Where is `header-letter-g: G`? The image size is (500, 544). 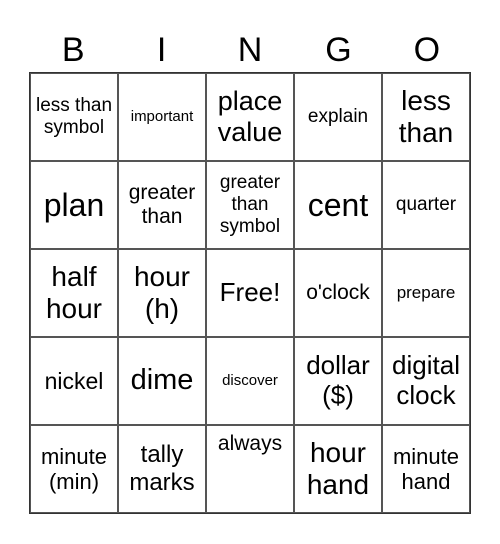
header-letter-g: G is located at coordinates (338, 50).